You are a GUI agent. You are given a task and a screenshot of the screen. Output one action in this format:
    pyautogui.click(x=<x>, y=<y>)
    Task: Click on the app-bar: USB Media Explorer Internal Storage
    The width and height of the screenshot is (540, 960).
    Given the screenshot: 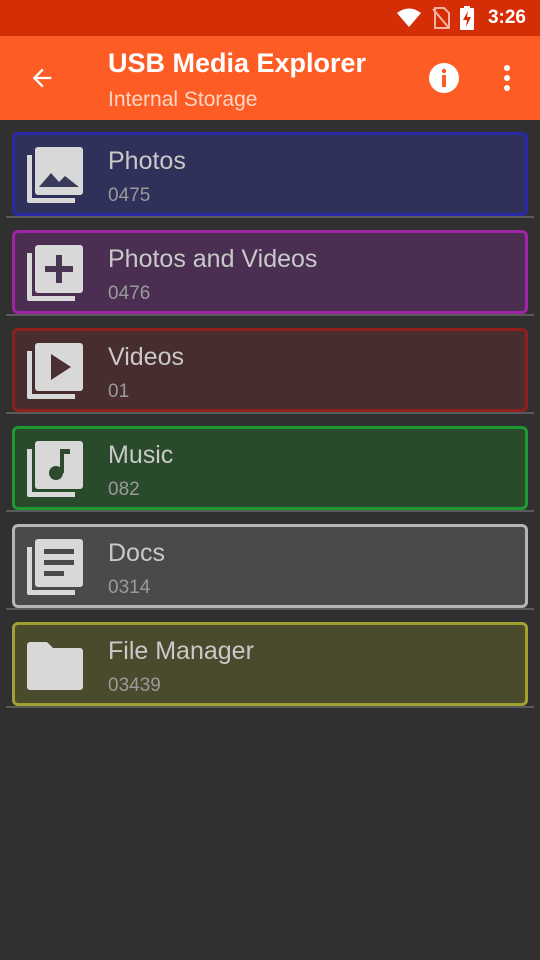 What is the action you would take?
    pyautogui.click(x=270, y=78)
    